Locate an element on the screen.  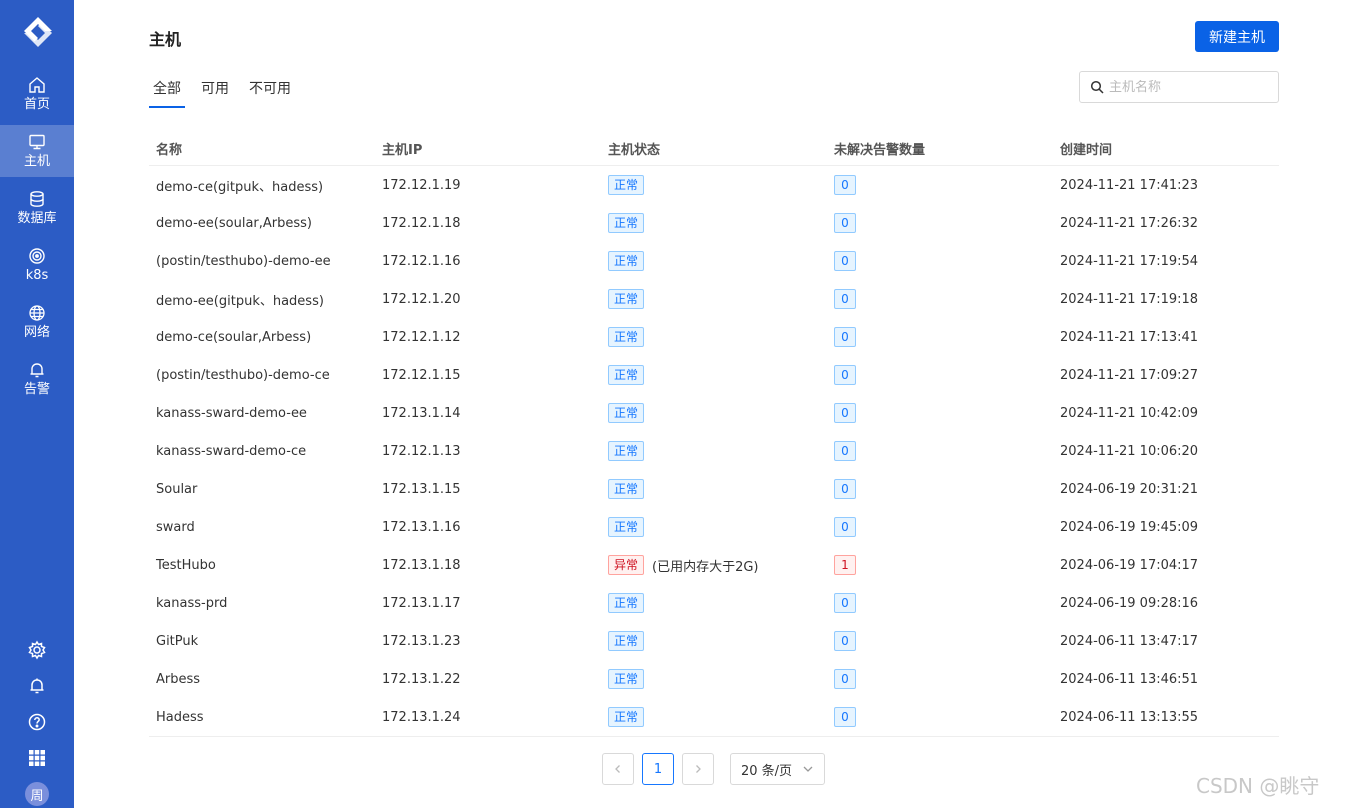
page-1-button: 1 is located at coordinates (658, 769).